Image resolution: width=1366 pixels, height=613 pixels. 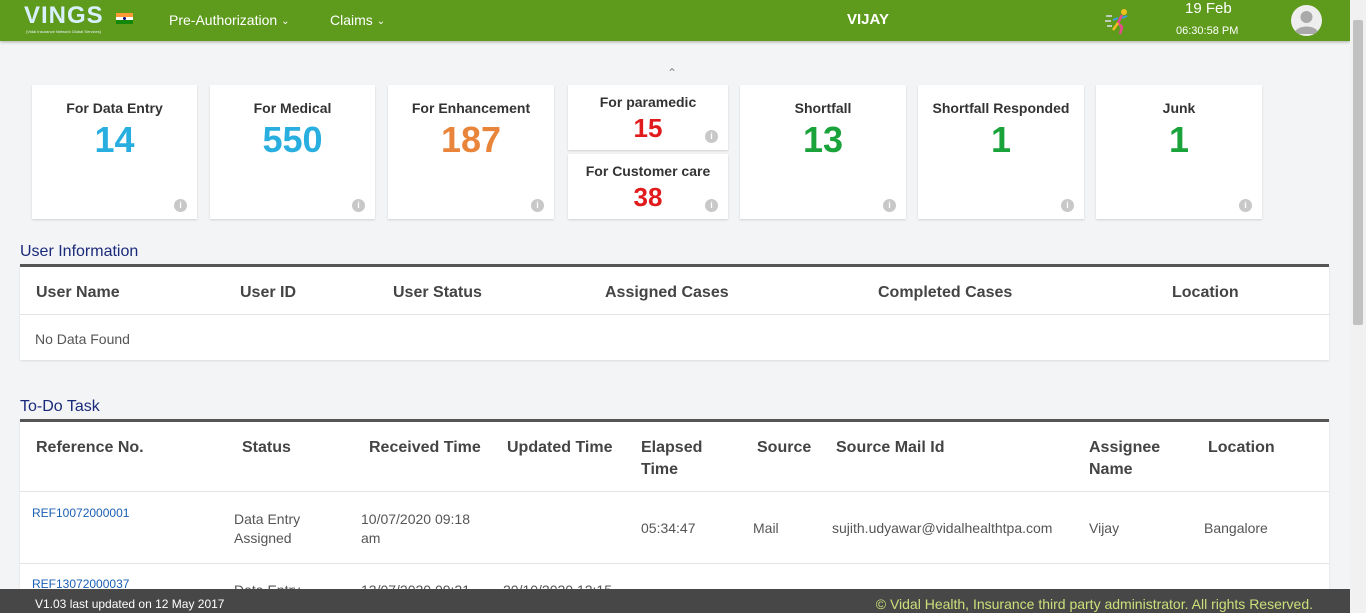 What do you see at coordinates (1306, 20) in the screenshot?
I see `user-avatar` at bounding box center [1306, 20].